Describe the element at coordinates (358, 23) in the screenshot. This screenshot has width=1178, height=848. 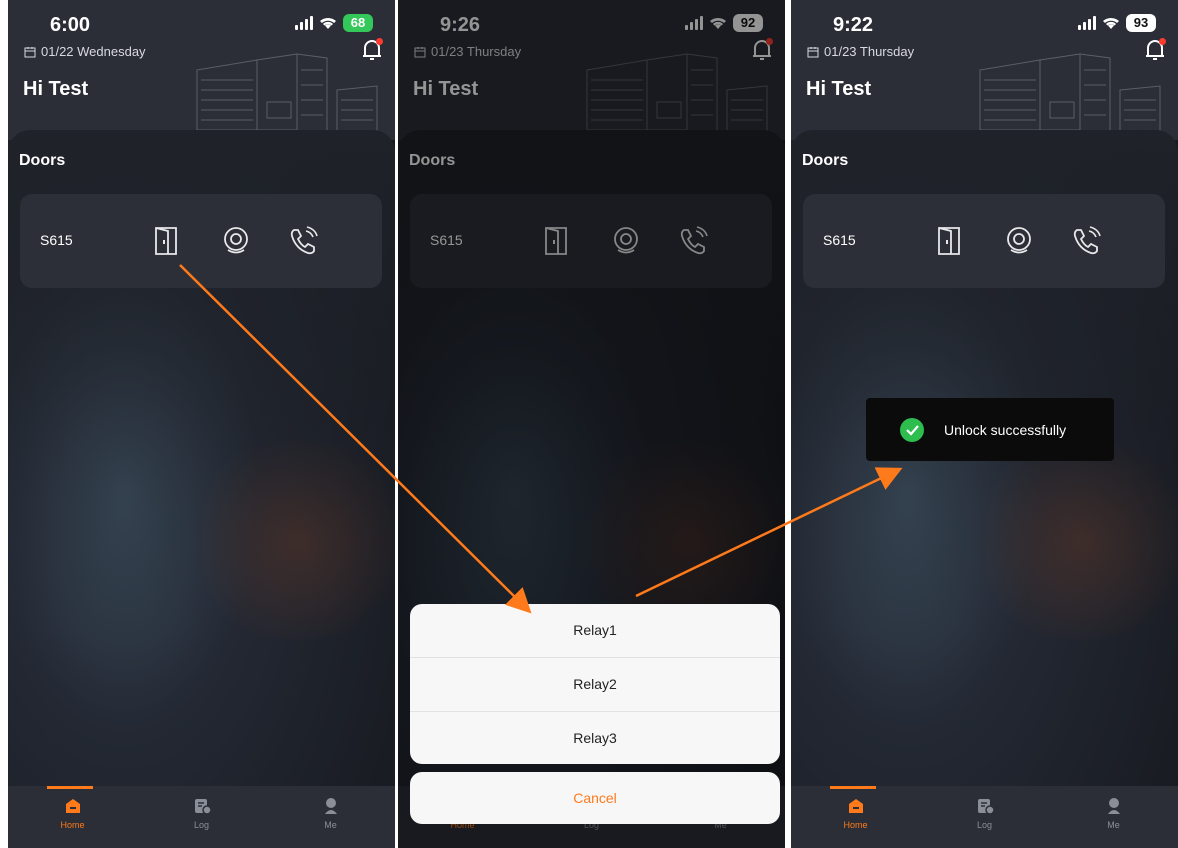
I see `battery-indicator: 68` at that location.